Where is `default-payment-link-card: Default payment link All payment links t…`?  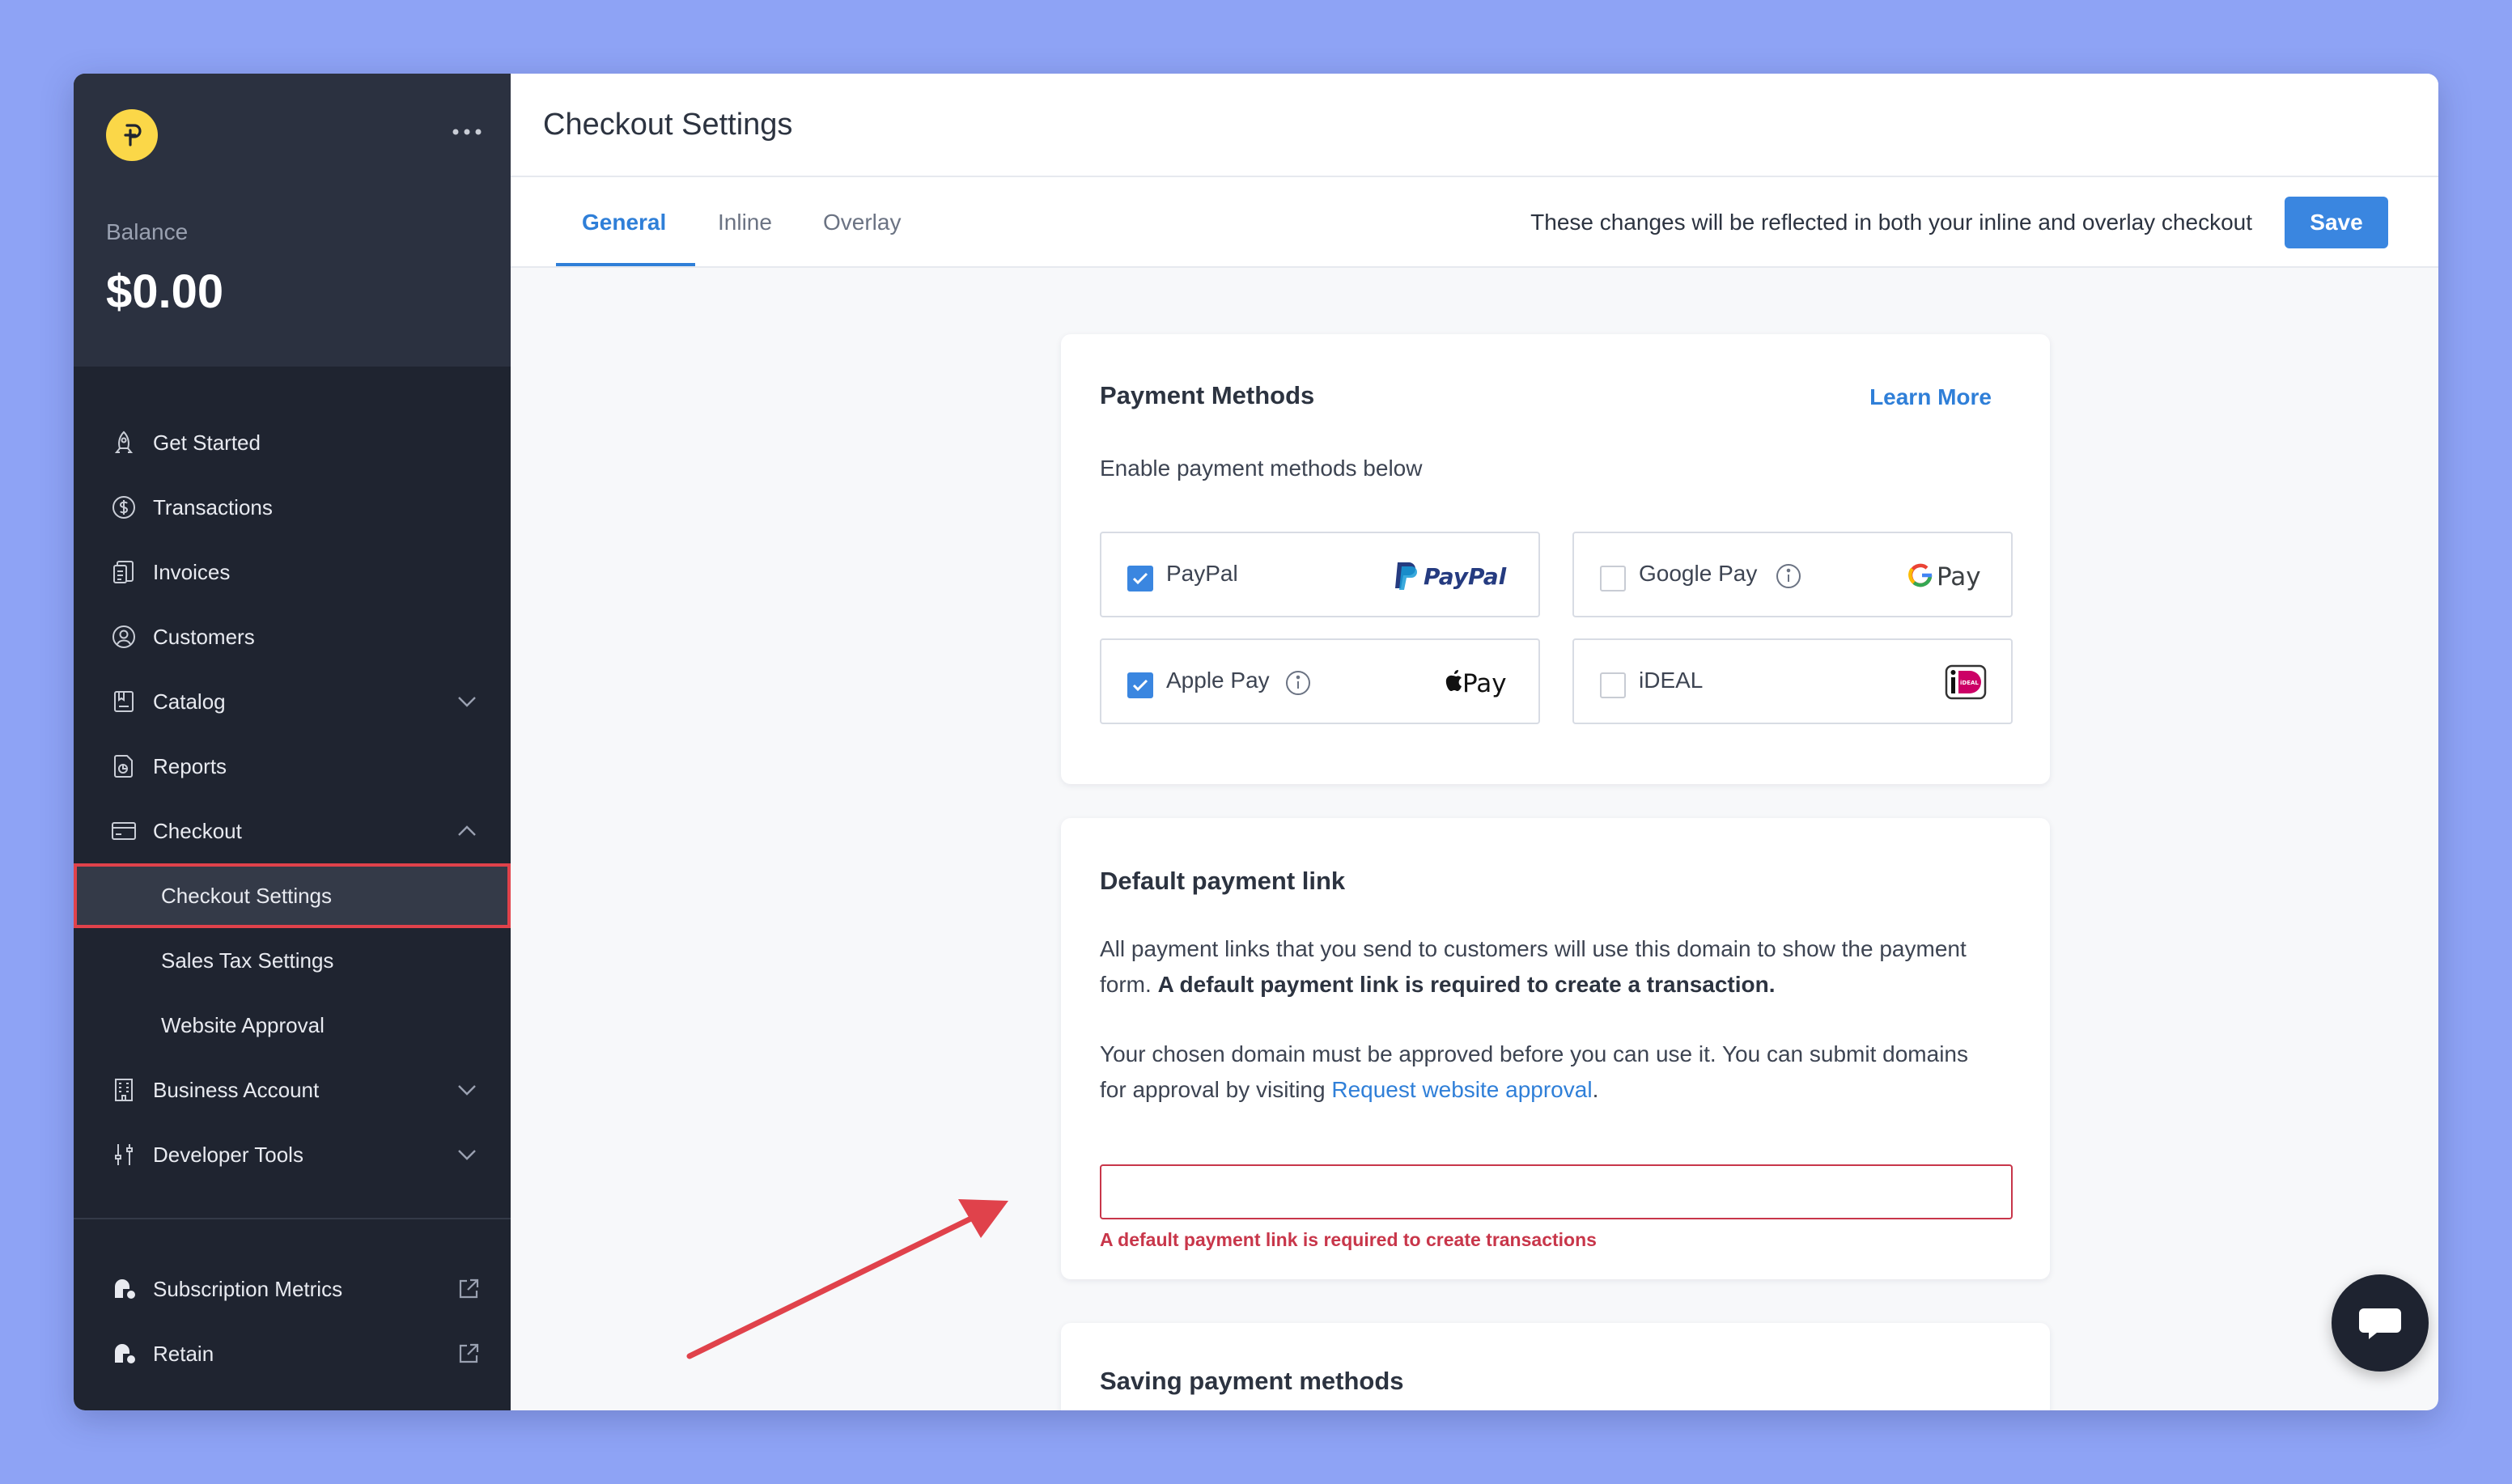
default-payment-link-card: Default payment link All payment links t… is located at coordinates (1555, 1048).